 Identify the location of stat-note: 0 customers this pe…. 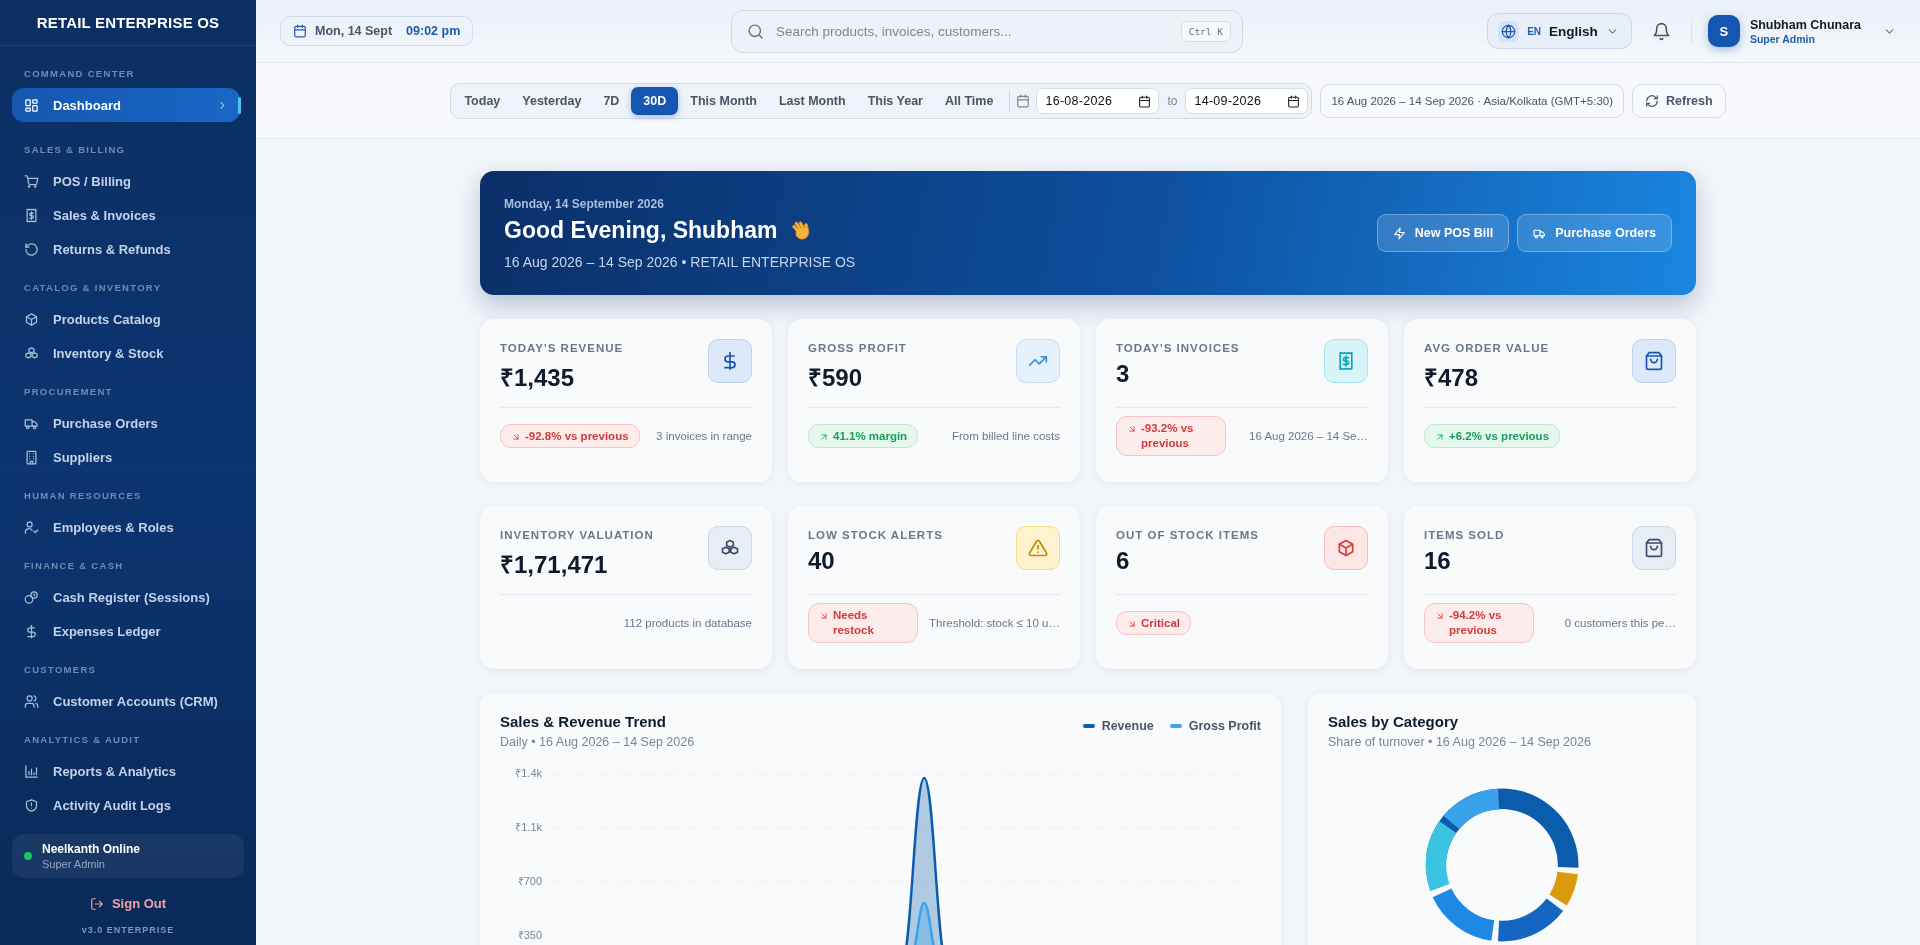
(1620, 623).